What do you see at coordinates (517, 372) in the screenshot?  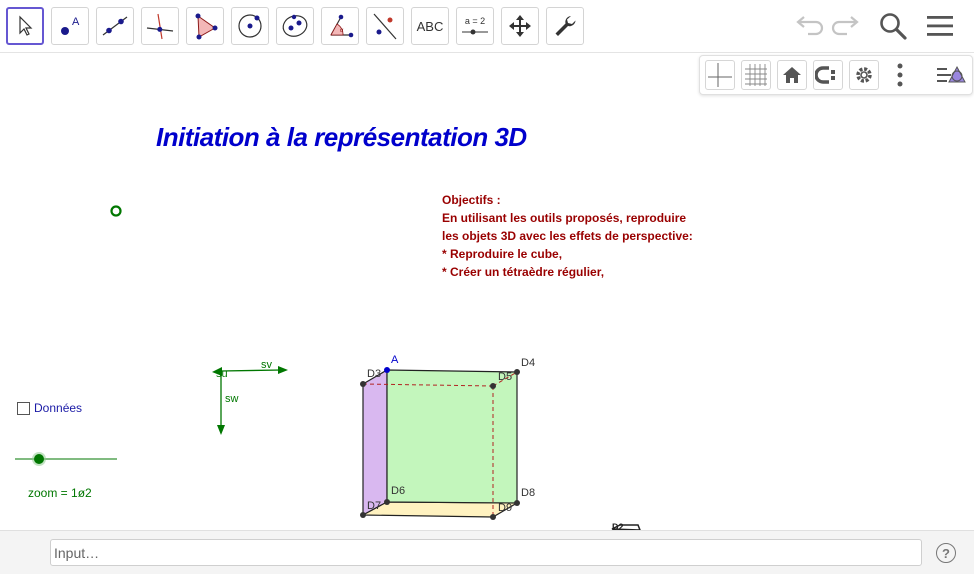 I see `point-D4` at bounding box center [517, 372].